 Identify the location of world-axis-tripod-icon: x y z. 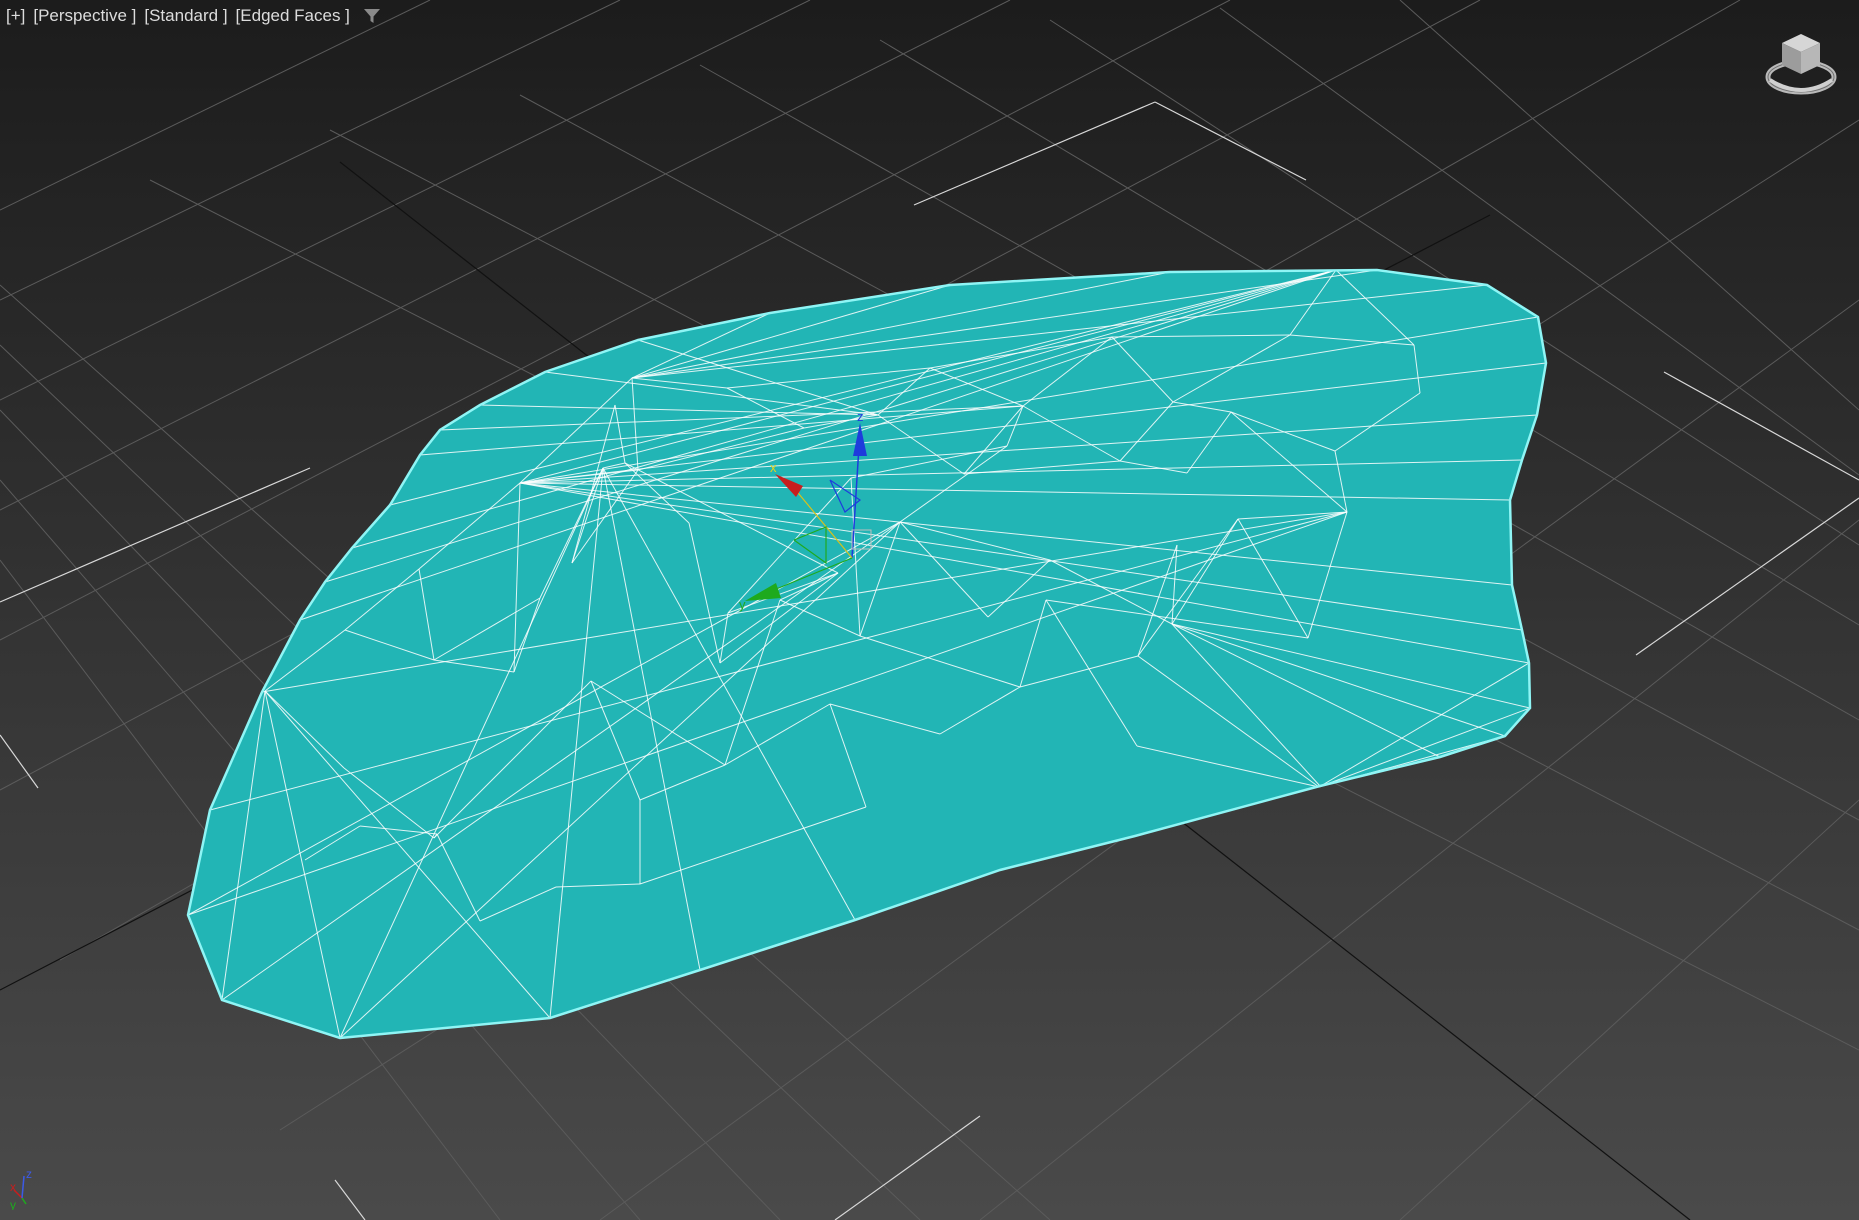
(21, 1188).